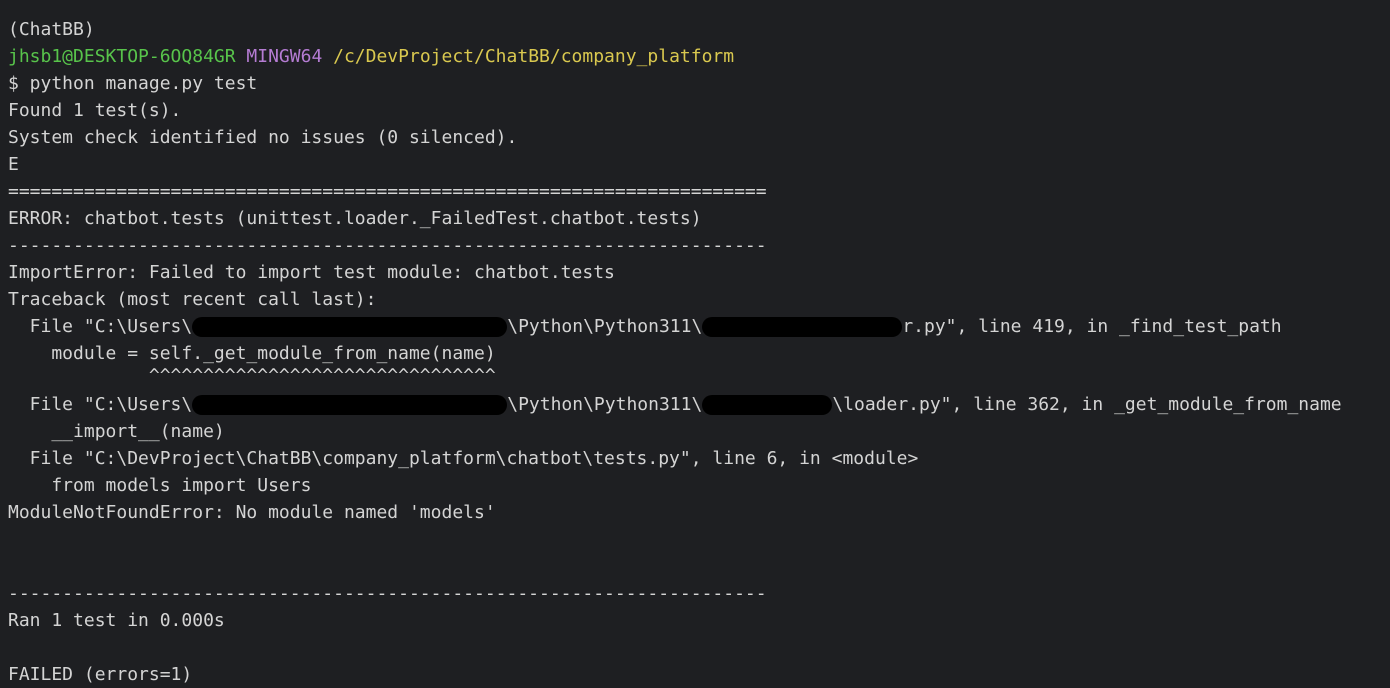 The height and width of the screenshot is (688, 1390). What do you see at coordinates (116, 620) in the screenshot?
I see `ran-summary-line: Ran 1 test in 0.000s` at bounding box center [116, 620].